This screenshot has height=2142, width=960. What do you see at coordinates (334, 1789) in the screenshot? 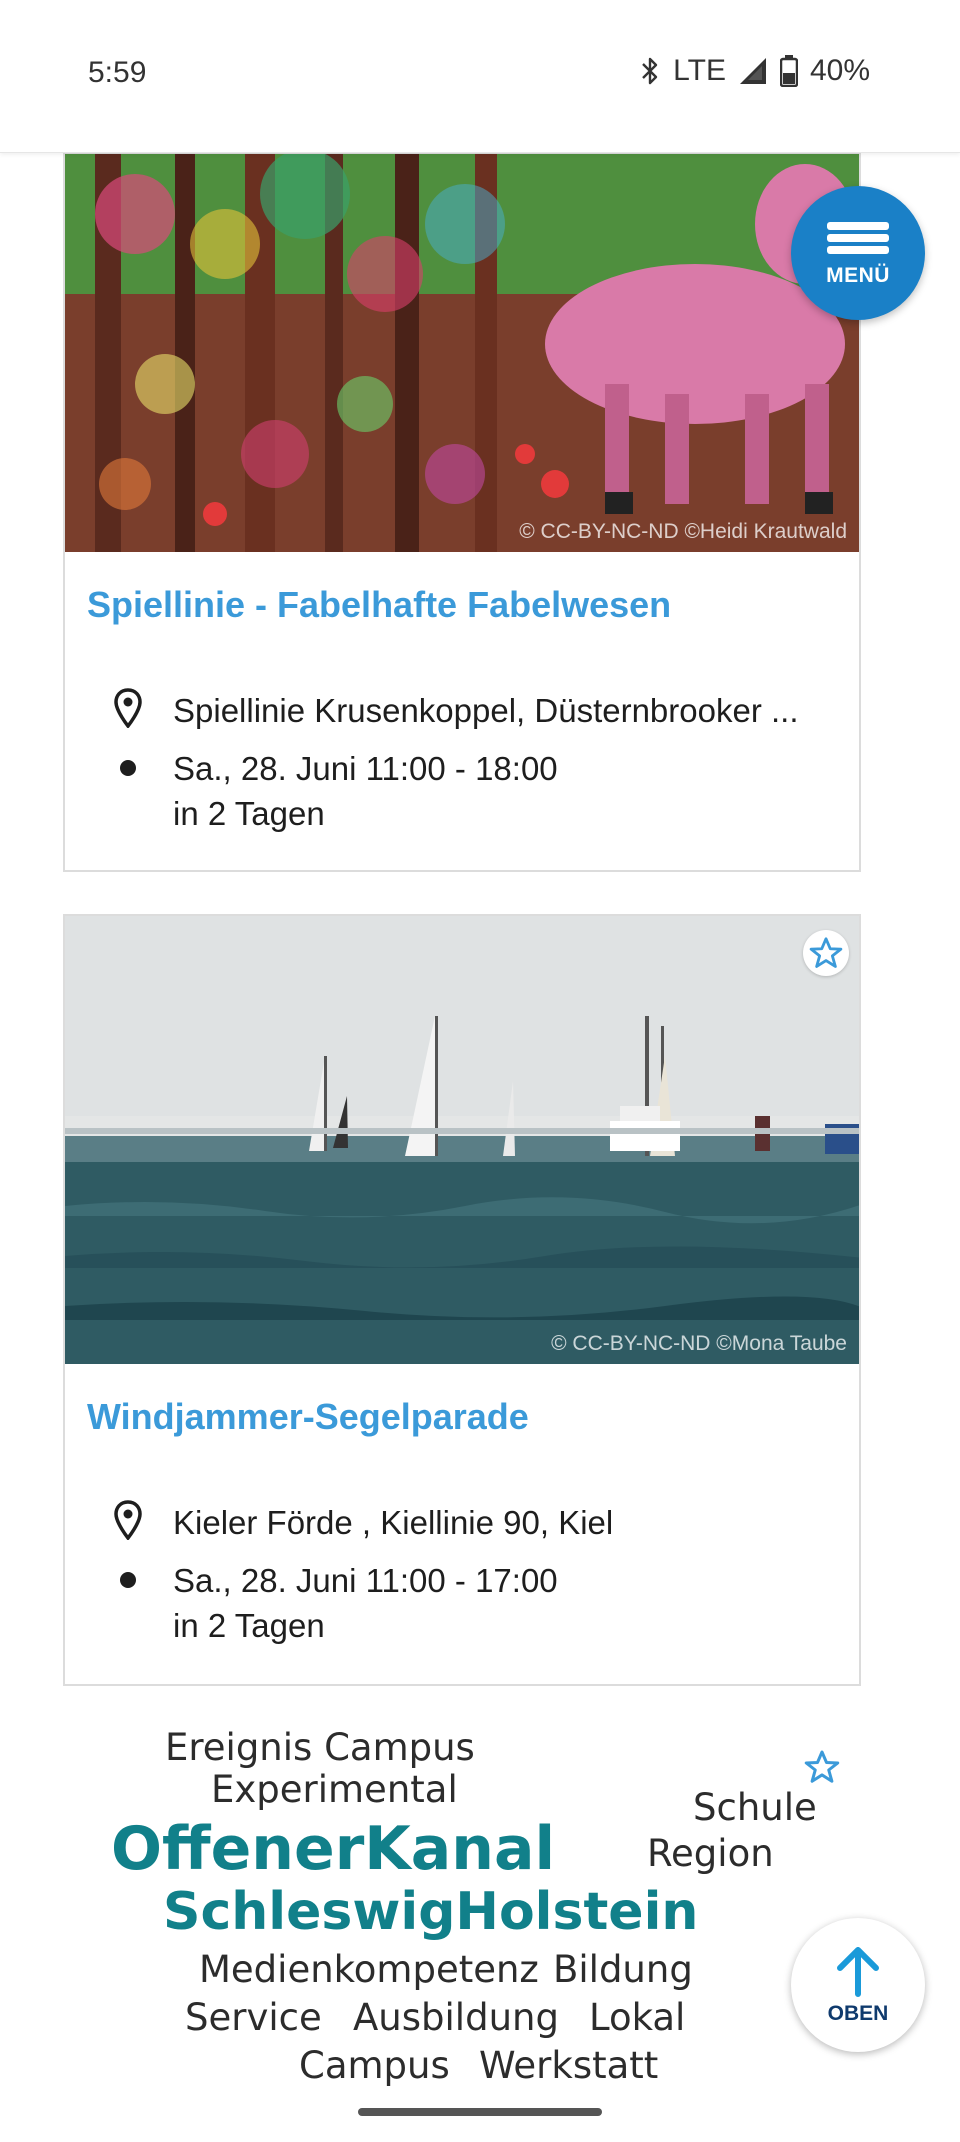
I see `wordcloud-word: Experimental` at bounding box center [334, 1789].